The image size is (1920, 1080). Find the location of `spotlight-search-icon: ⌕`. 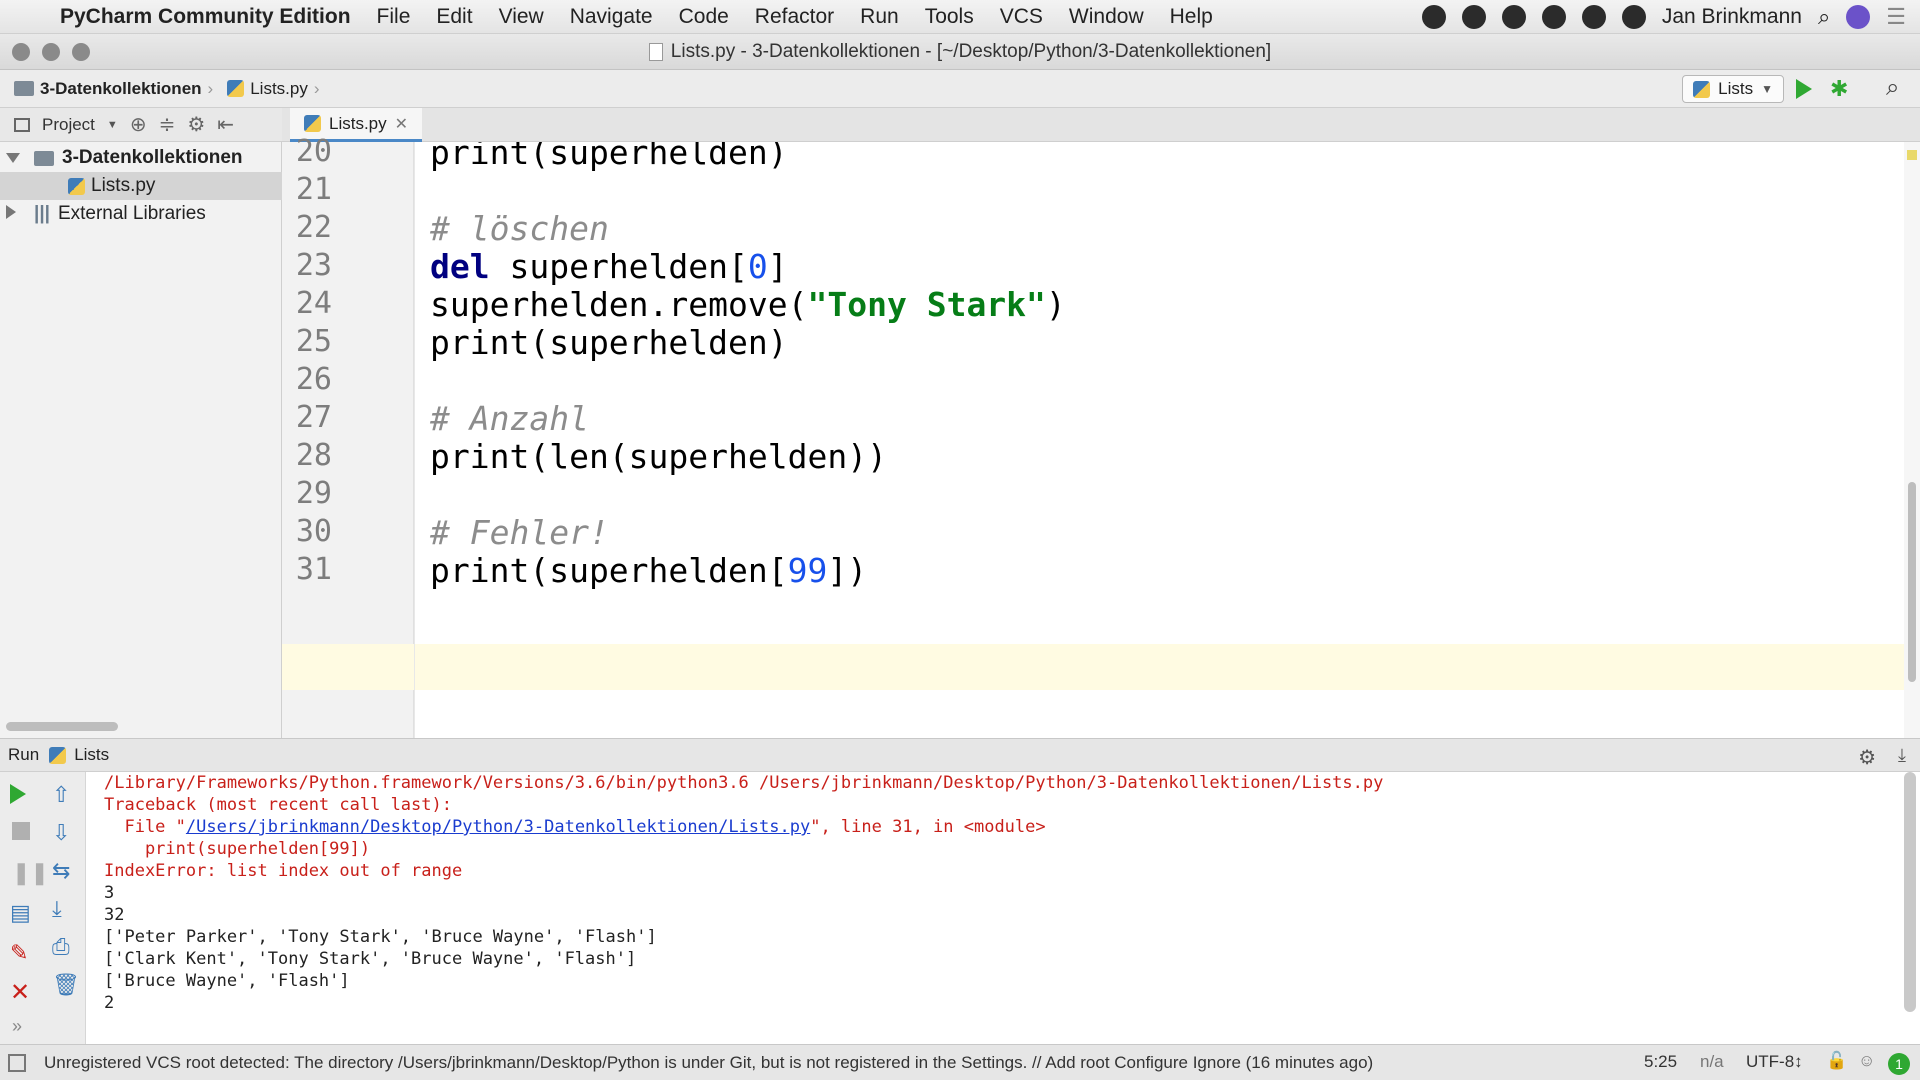

spotlight-search-icon: ⌕ is located at coordinates (1824, 17).